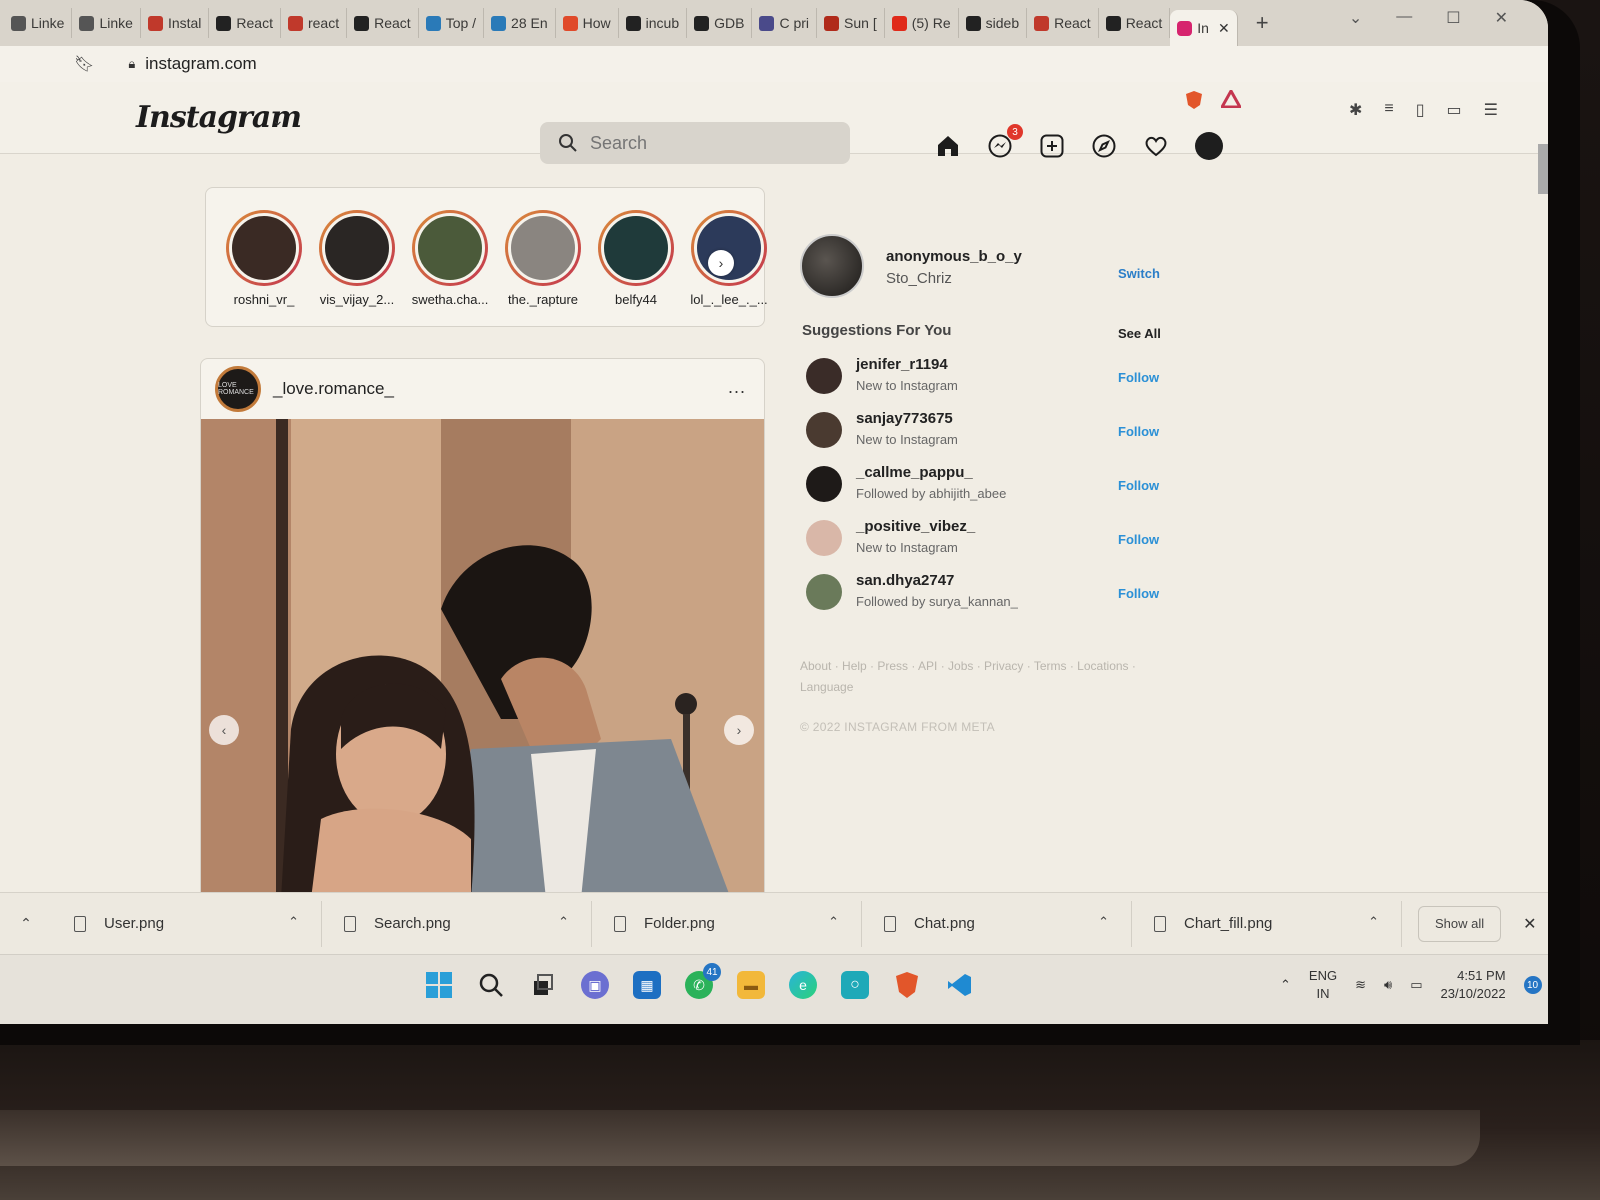  I want to click on activity-button, so click(1156, 146).